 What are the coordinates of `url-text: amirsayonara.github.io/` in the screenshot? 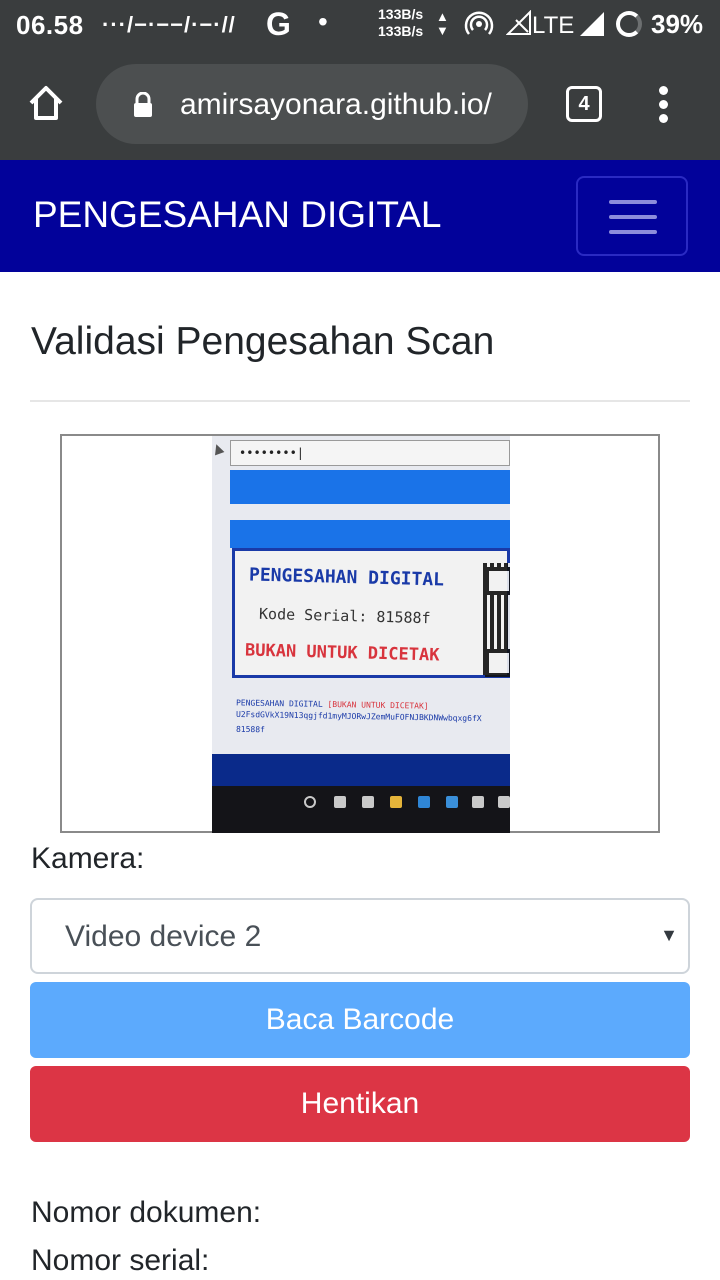 It's located at (336, 105).